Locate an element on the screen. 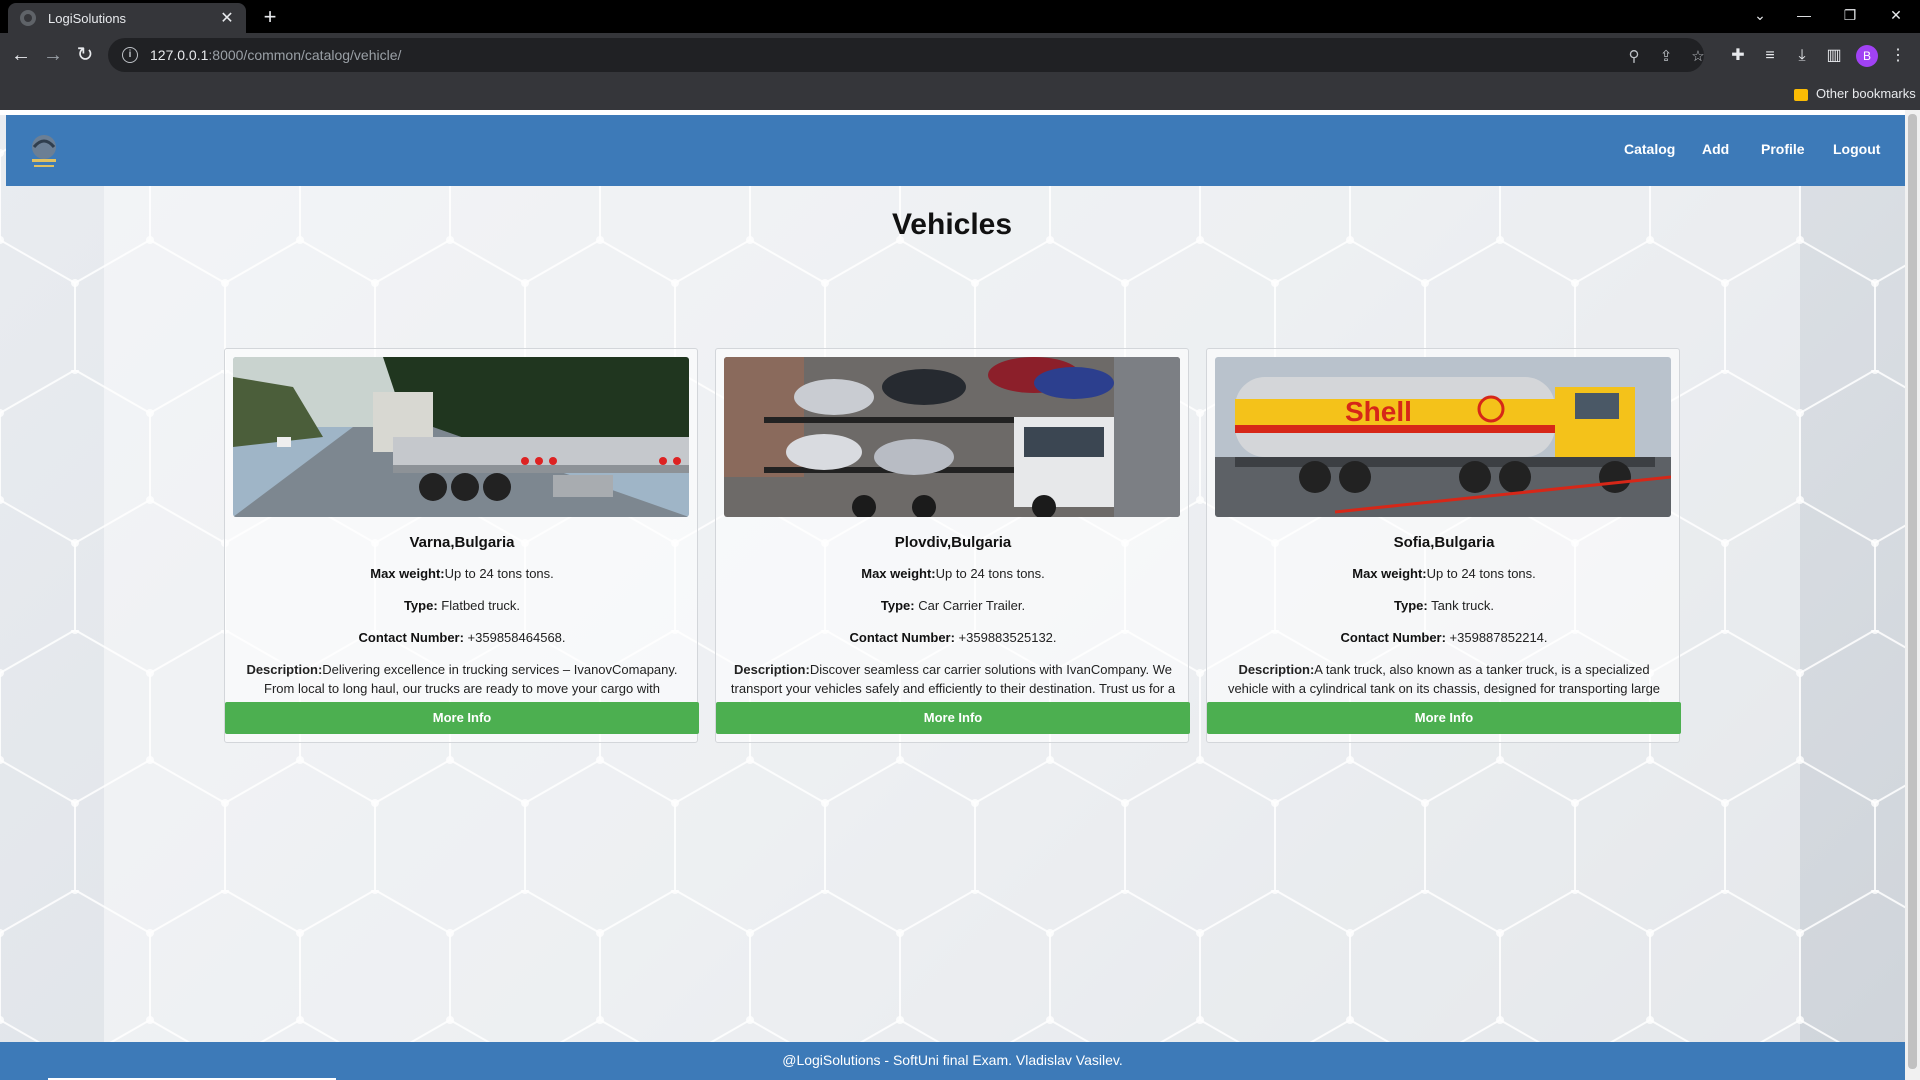  scrollbar-thumb is located at coordinates (1912, 591).